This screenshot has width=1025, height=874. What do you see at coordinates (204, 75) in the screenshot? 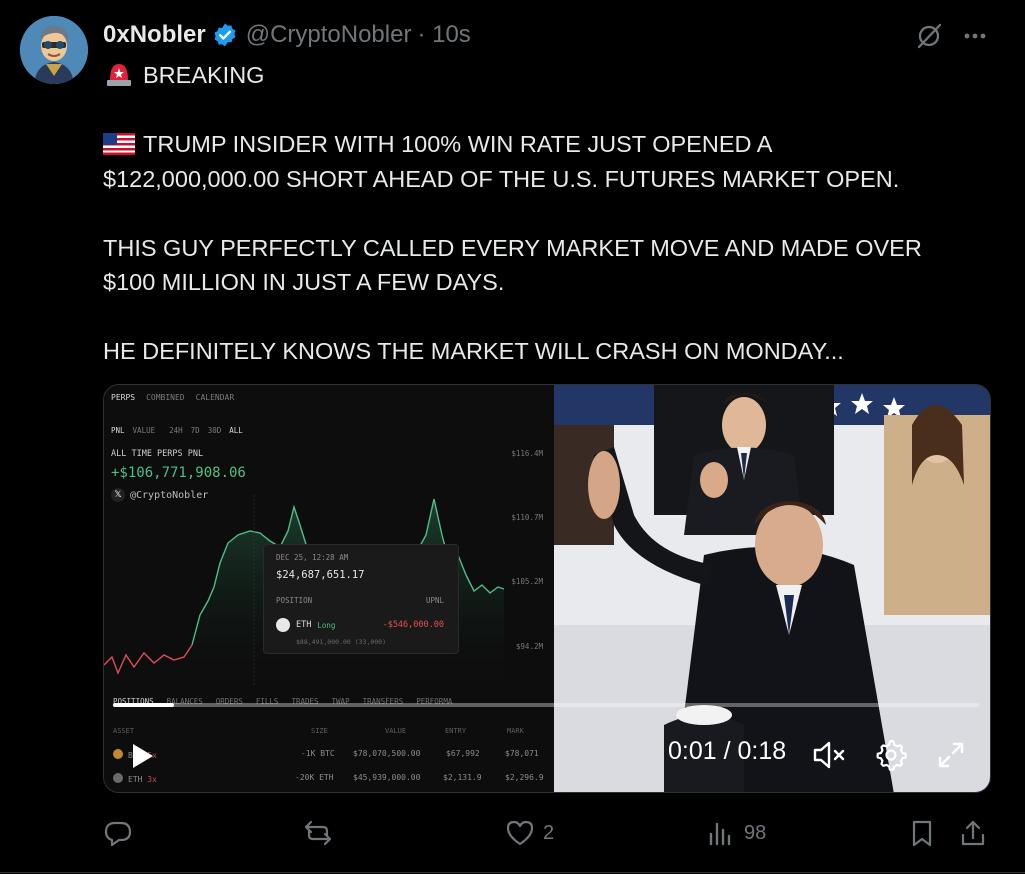
I see `breaking-label: BREAKING` at bounding box center [204, 75].